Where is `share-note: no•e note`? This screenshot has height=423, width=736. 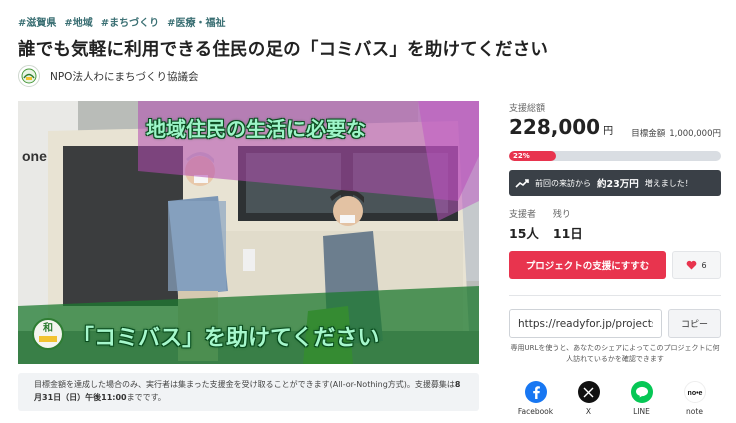
share-note: no•e note is located at coordinates (695, 398).